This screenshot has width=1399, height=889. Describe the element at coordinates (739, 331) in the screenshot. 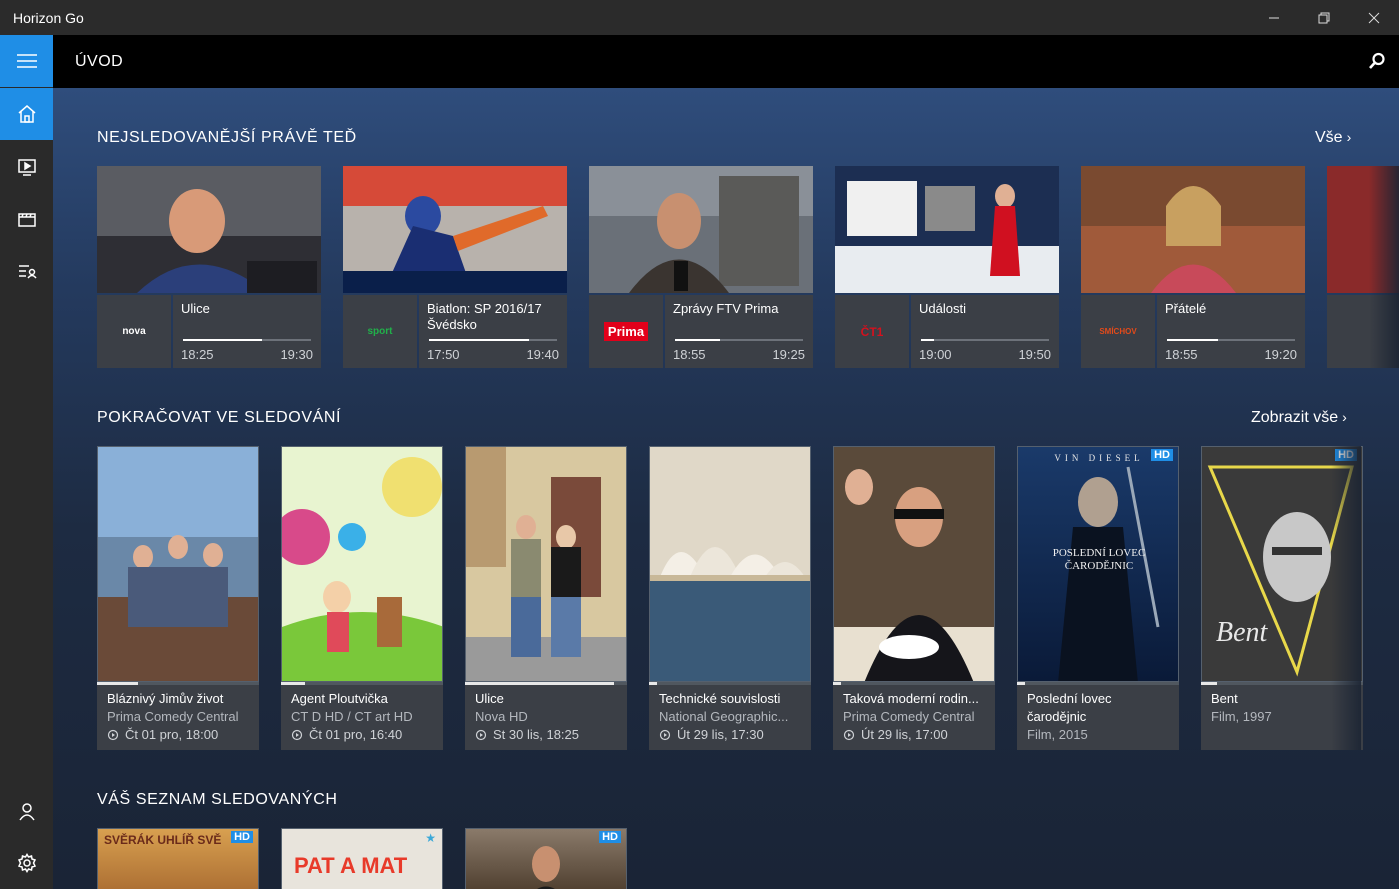

I see `live-meta: Zprávy FTV Prima 18:55 19:25` at that location.